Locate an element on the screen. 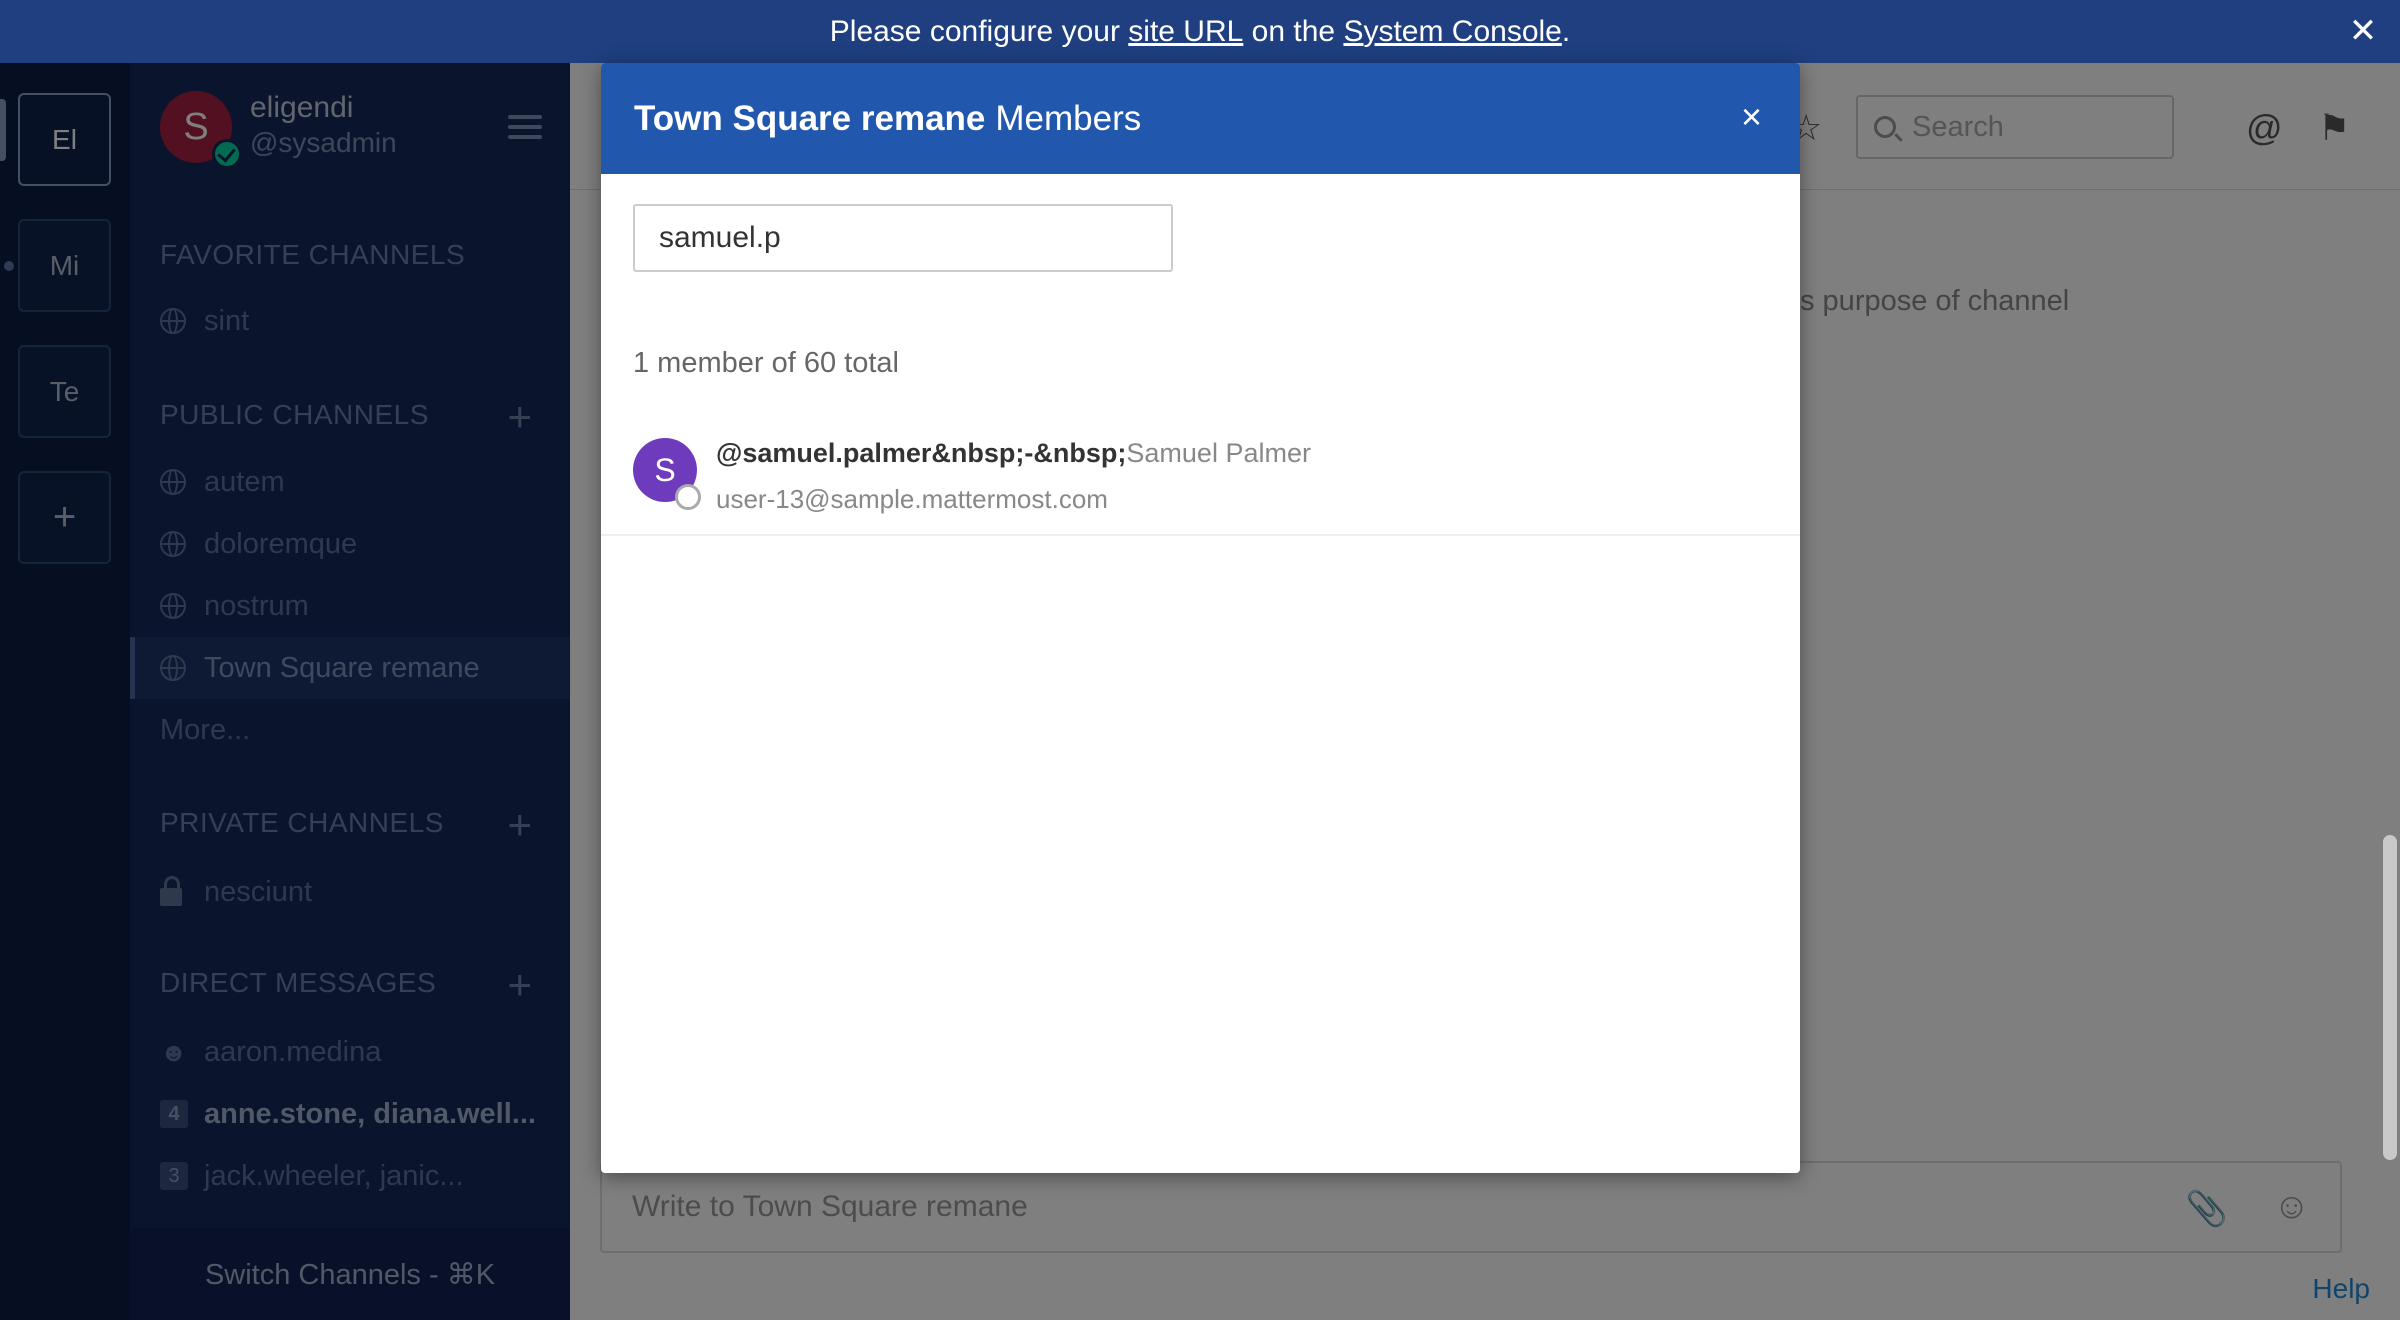 The height and width of the screenshot is (1320, 2400). close-icon: ✕ is located at coordinates (2363, 31).